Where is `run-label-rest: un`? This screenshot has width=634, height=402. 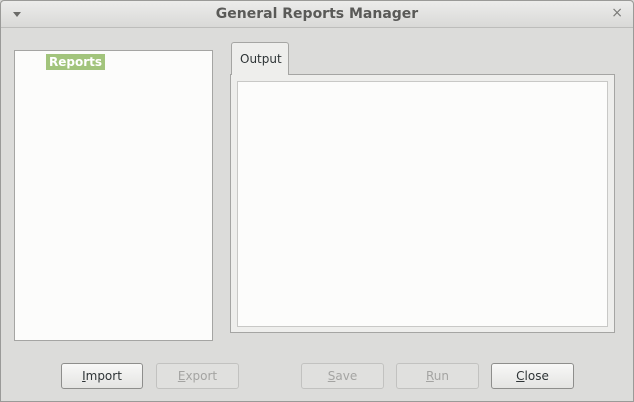
run-label-rest: un is located at coordinates (441, 376).